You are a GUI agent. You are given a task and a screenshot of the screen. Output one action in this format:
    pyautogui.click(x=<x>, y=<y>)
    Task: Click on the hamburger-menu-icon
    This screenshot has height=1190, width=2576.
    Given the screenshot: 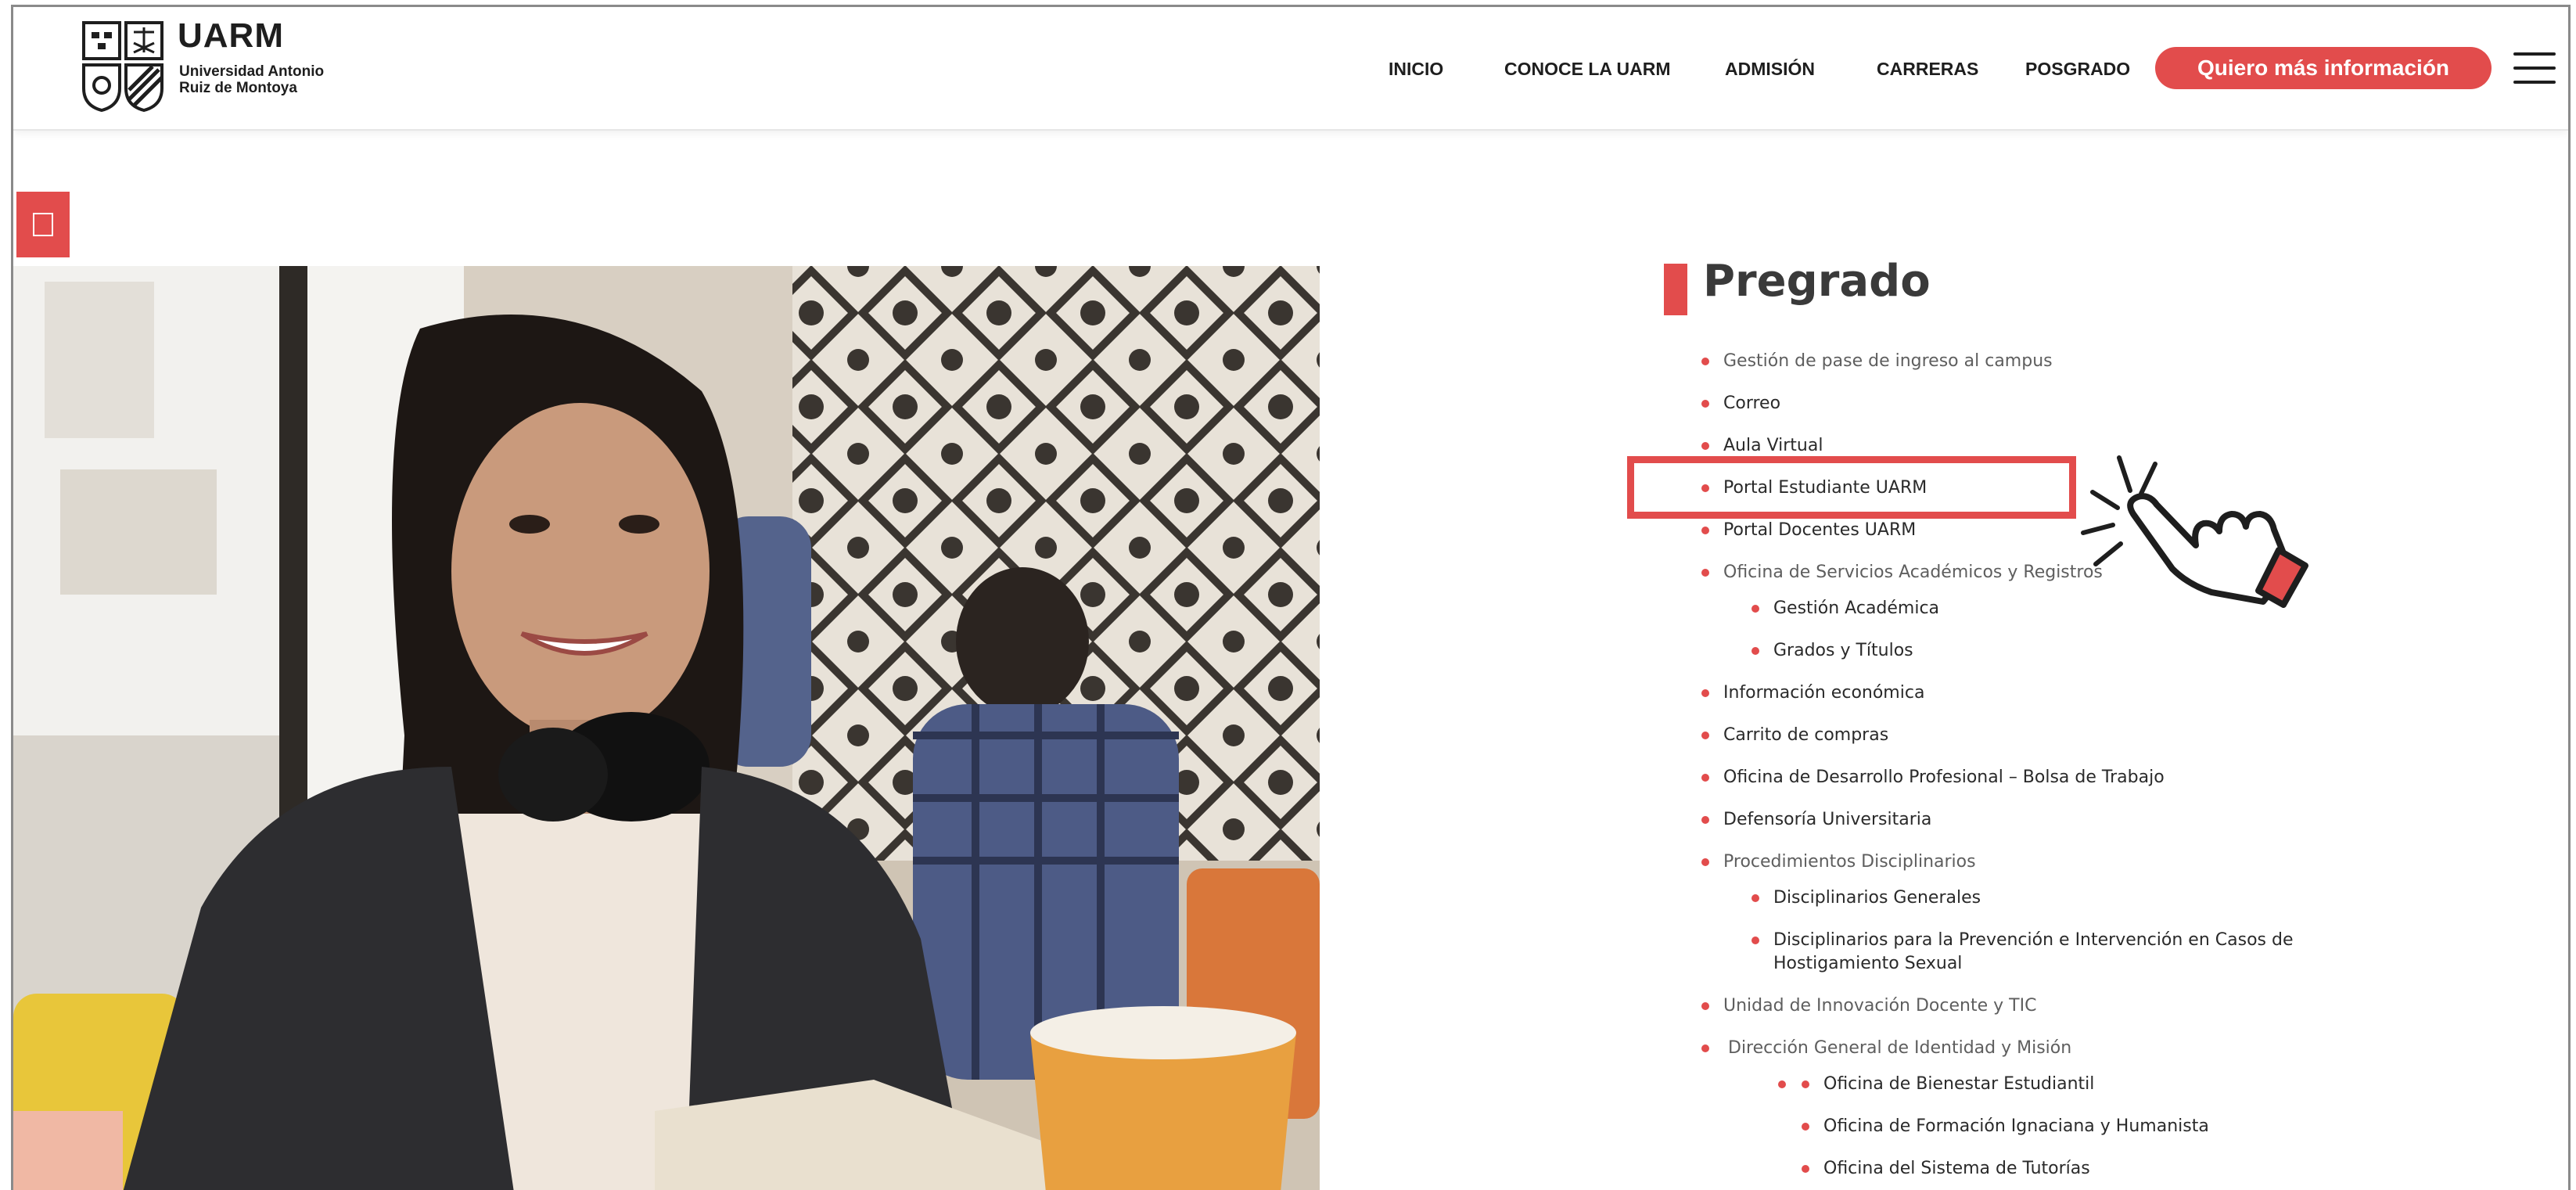 What is the action you would take?
    pyautogui.click(x=2535, y=68)
    